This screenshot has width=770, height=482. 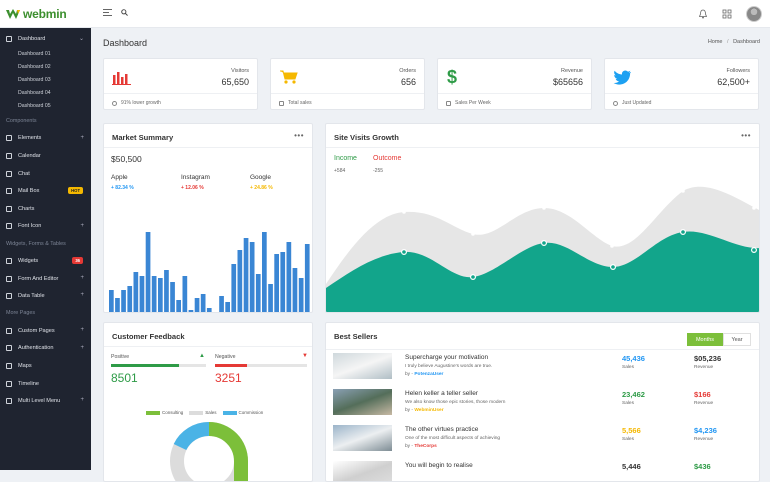 What do you see at coordinates (473, 103) in the screenshot?
I see `stat-foot: Sales Per Week` at bounding box center [473, 103].